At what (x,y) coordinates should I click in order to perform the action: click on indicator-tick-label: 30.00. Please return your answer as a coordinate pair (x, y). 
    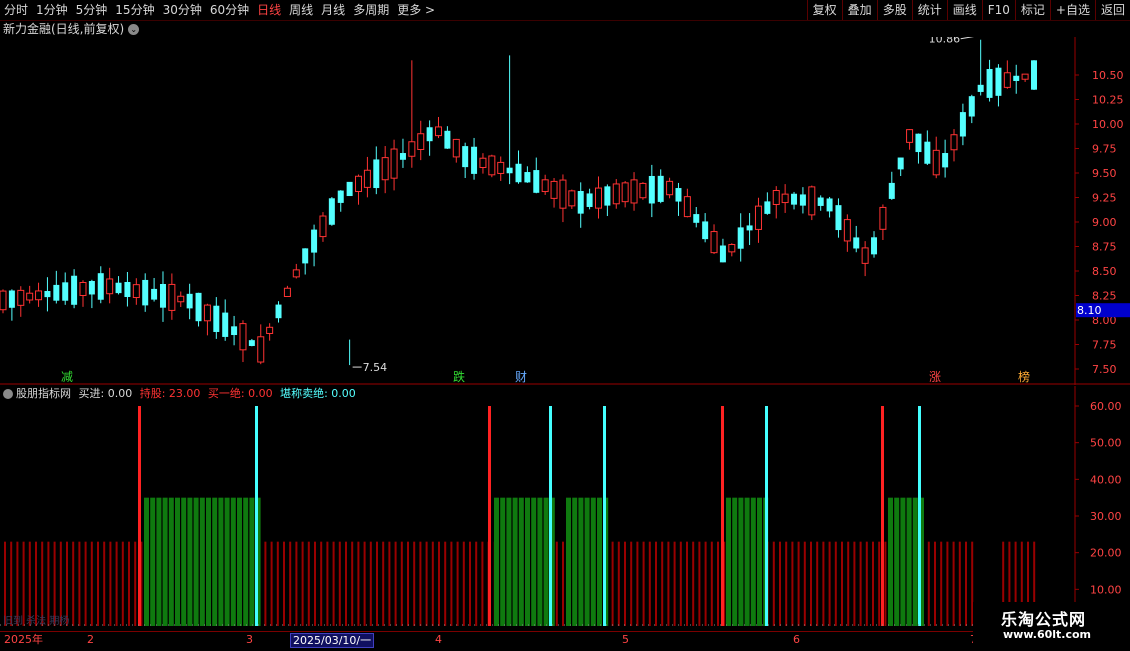
    Looking at the image, I should click on (1106, 516).